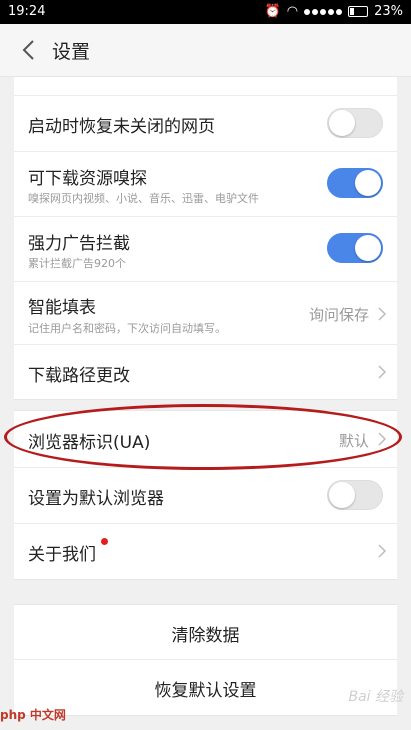  Describe the element at coordinates (71, 52) in the screenshot. I see `page-title: 设置` at that location.